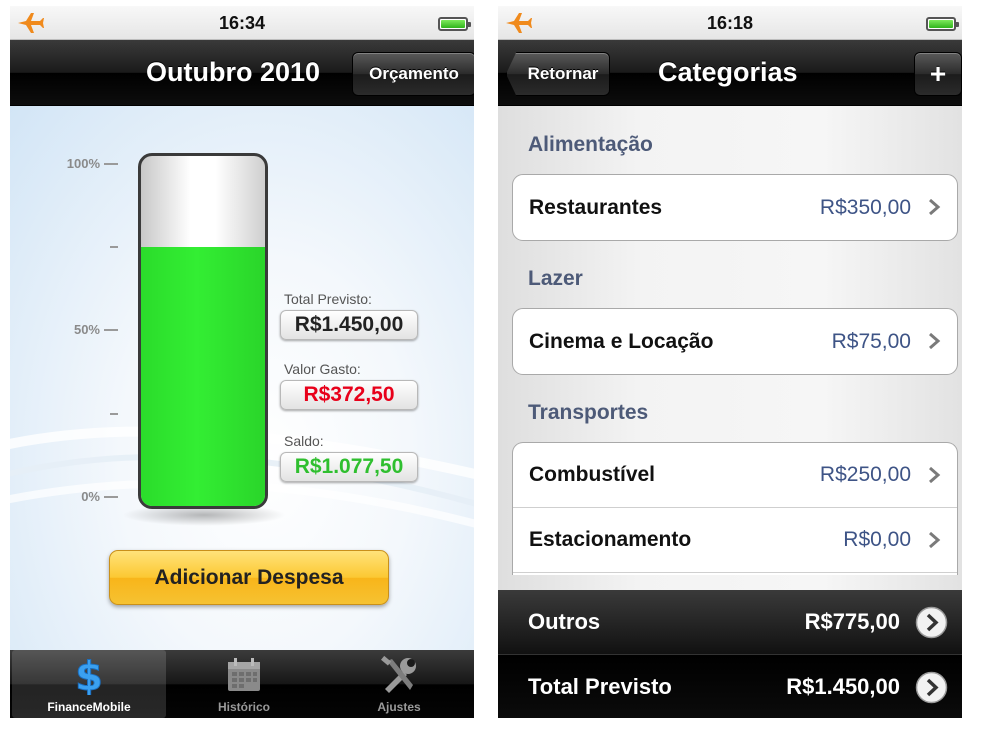  I want to click on balance-label: Saldo:, so click(304, 441).